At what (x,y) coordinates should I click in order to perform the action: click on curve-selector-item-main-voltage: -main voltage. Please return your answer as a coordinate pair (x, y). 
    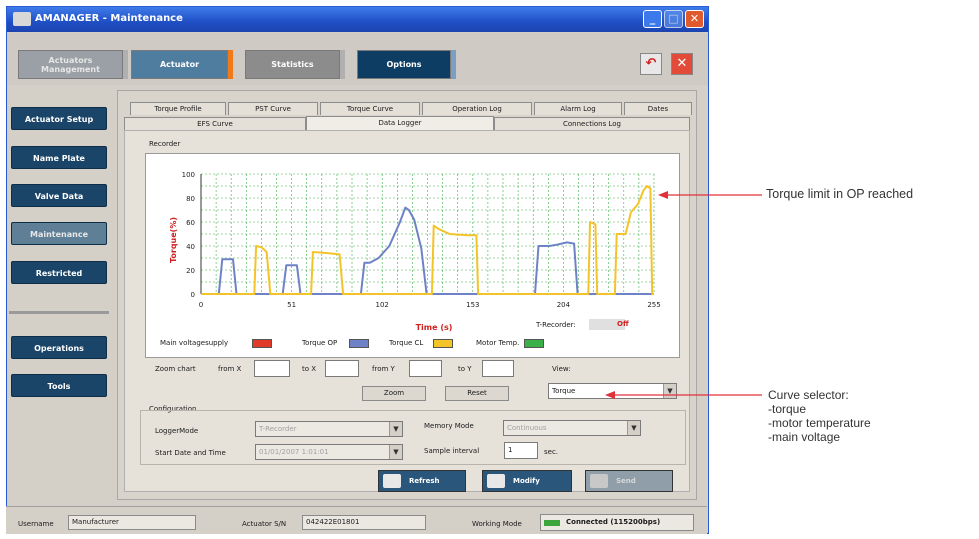
    Looking at the image, I should click on (804, 437).